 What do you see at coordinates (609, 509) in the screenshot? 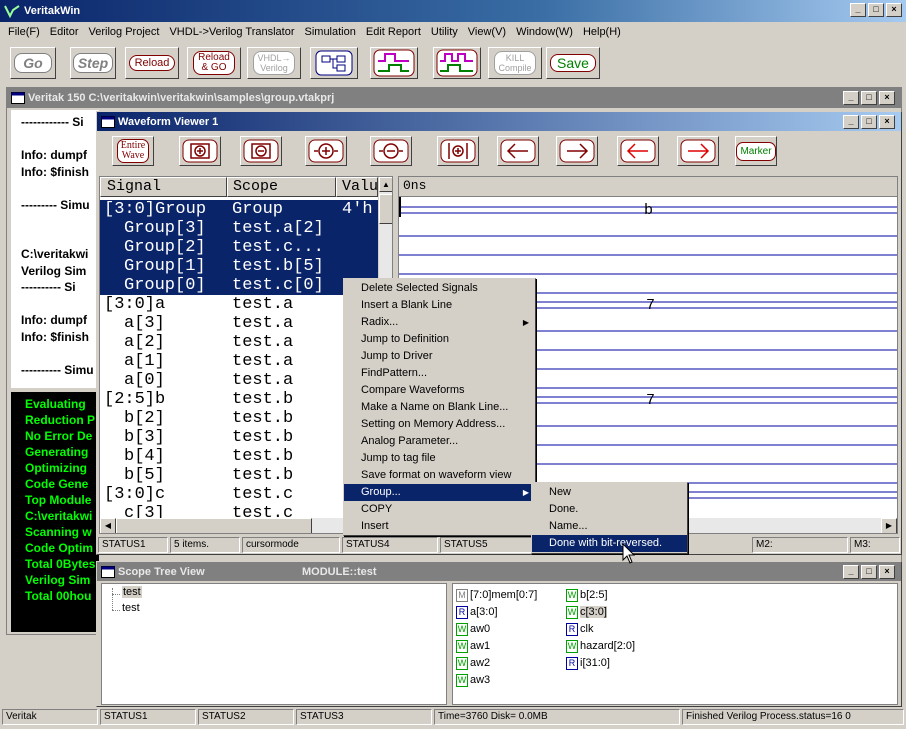
I see `submenu-item: Done.` at bounding box center [609, 509].